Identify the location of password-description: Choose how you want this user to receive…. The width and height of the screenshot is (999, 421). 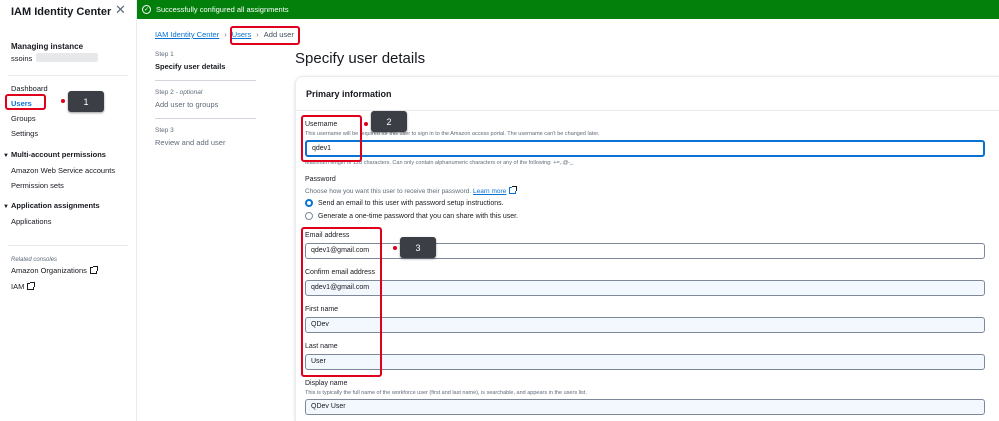
(411, 190).